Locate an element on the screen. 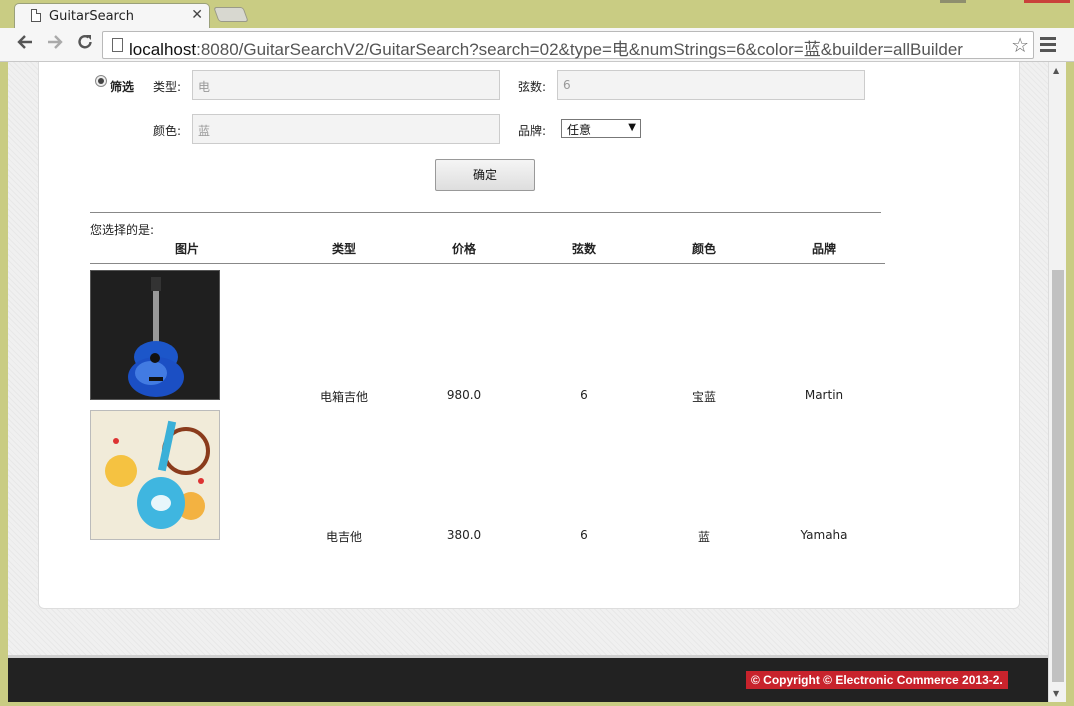 The width and height of the screenshot is (1074, 706). chevron-down-icon: ▼ is located at coordinates (632, 127).